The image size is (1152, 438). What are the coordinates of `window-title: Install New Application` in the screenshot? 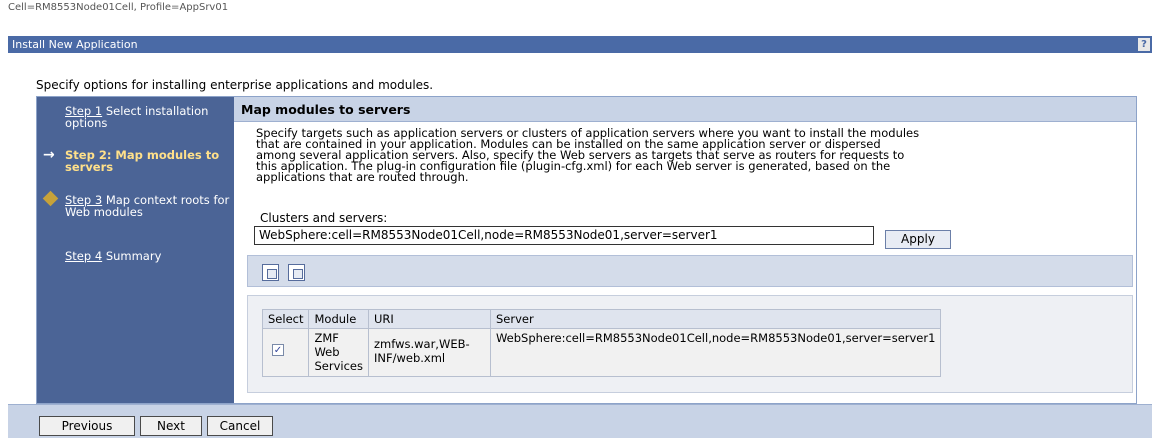 It's located at (75, 44).